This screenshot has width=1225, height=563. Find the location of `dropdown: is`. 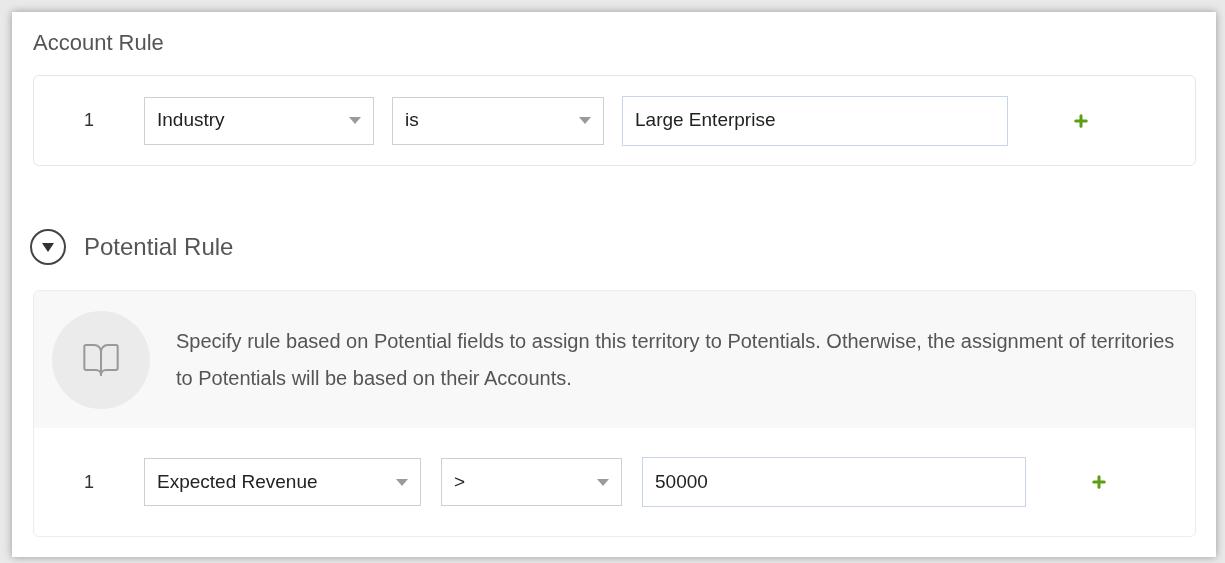

dropdown: is is located at coordinates (498, 120).